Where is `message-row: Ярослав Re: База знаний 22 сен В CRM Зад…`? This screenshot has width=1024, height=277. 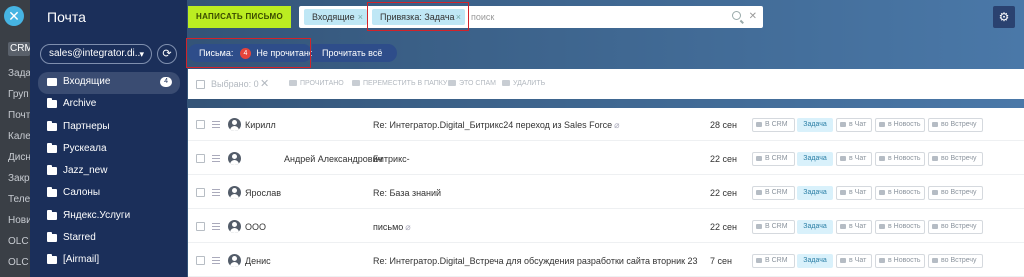
message-row: Ярослав Re: База знаний 22 сен В CRM Зад… is located at coordinates (606, 193).